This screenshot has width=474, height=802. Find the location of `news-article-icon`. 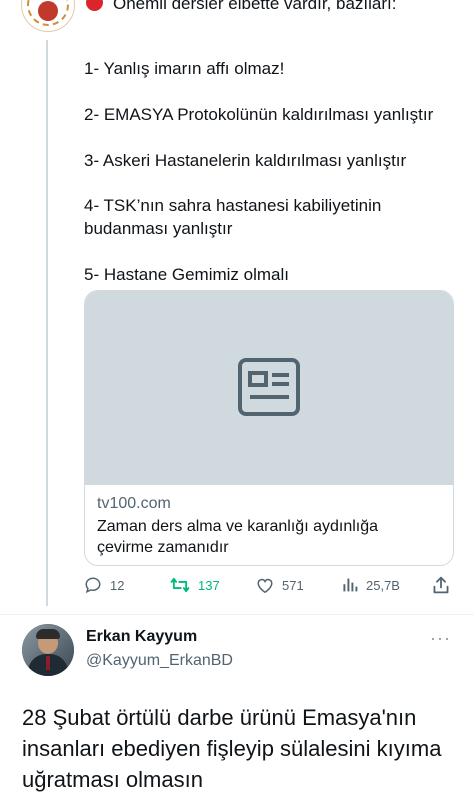

news-article-icon is located at coordinates (269, 387).